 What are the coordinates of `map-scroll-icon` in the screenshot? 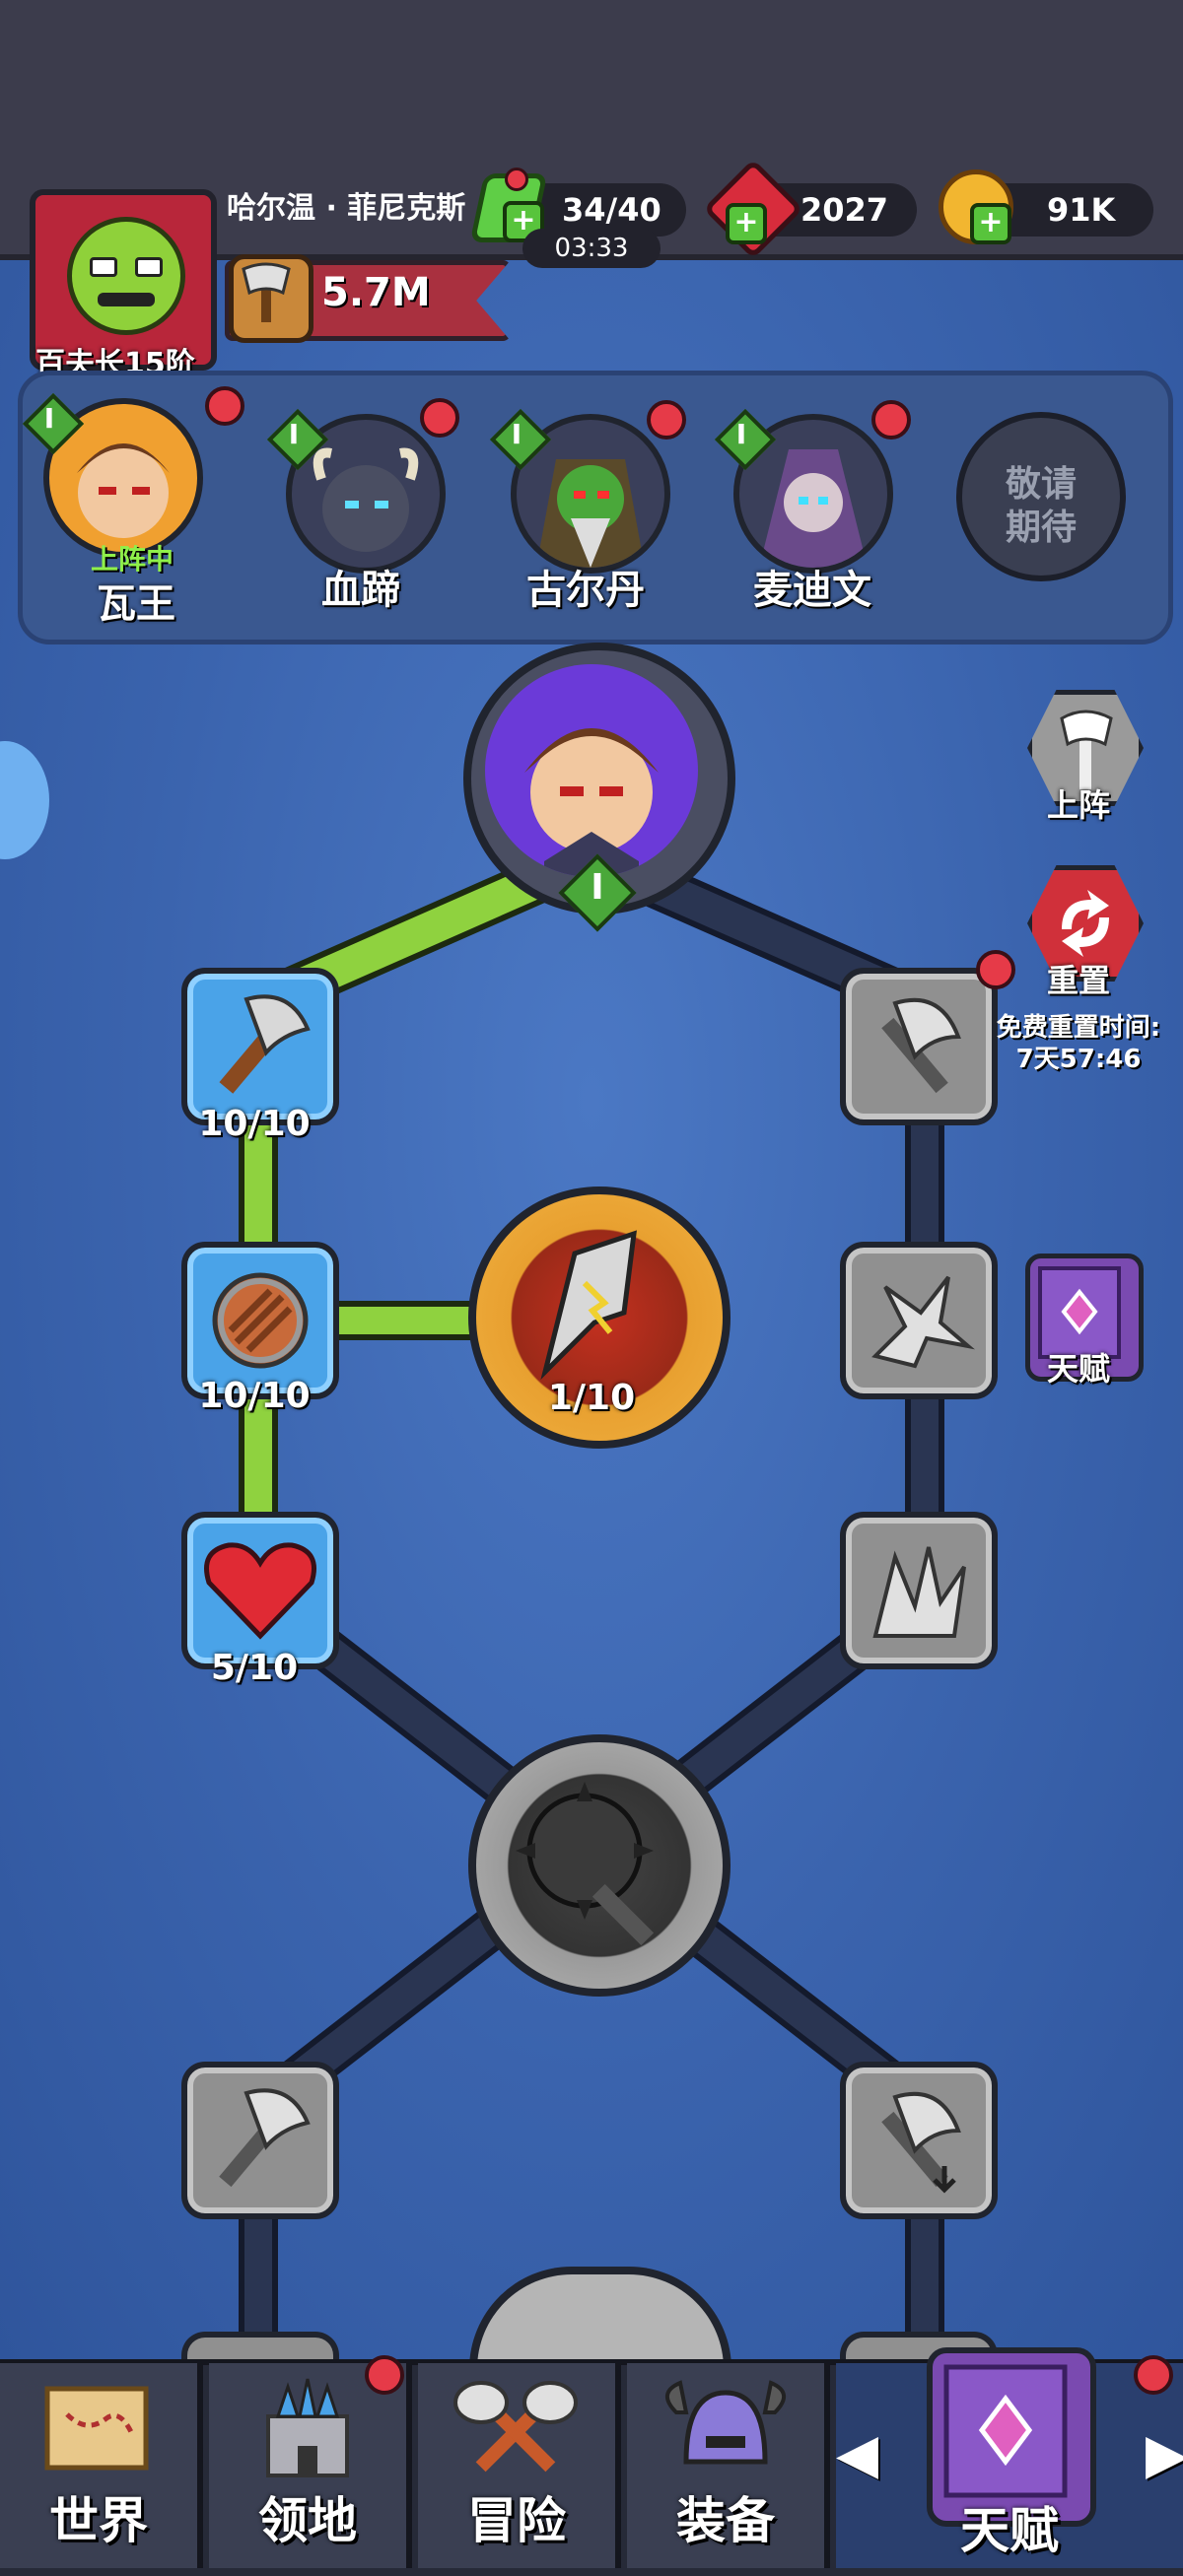 It's located at (96, 2428).